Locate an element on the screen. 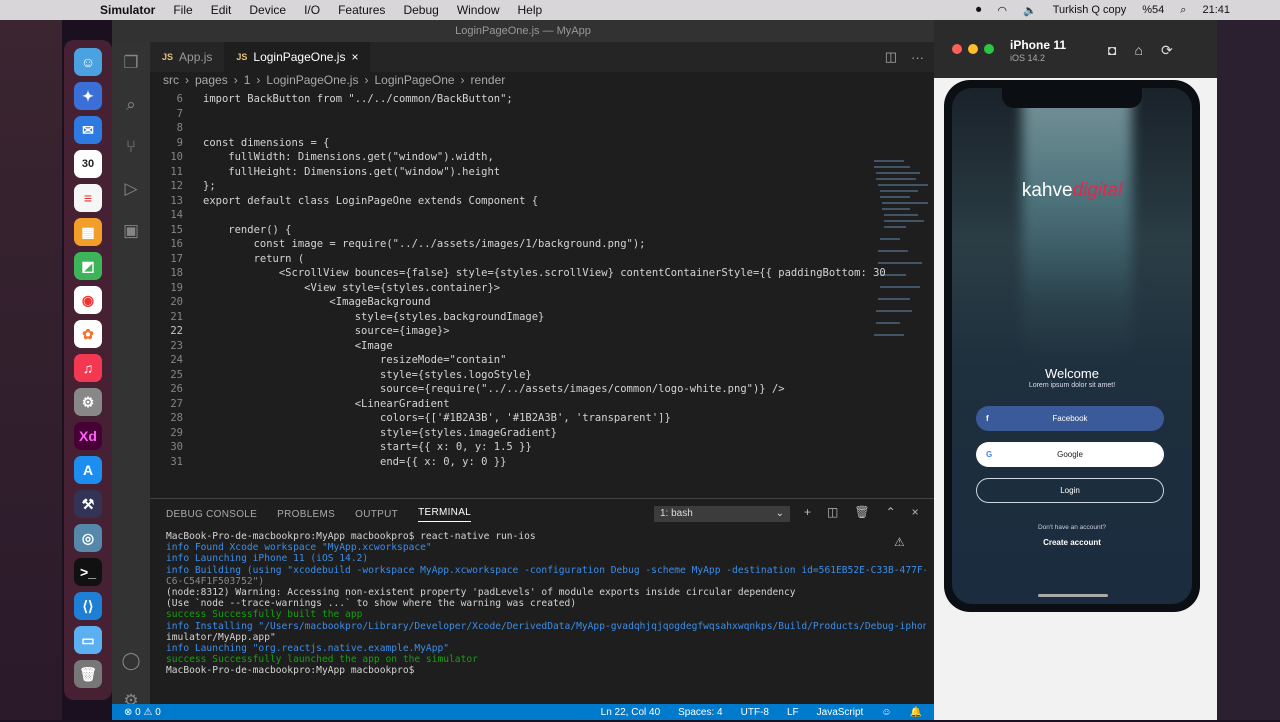 The width and height of the screenshot is (1280, 722). extensions-icon: ▣ is located at coordinates (131, 231).